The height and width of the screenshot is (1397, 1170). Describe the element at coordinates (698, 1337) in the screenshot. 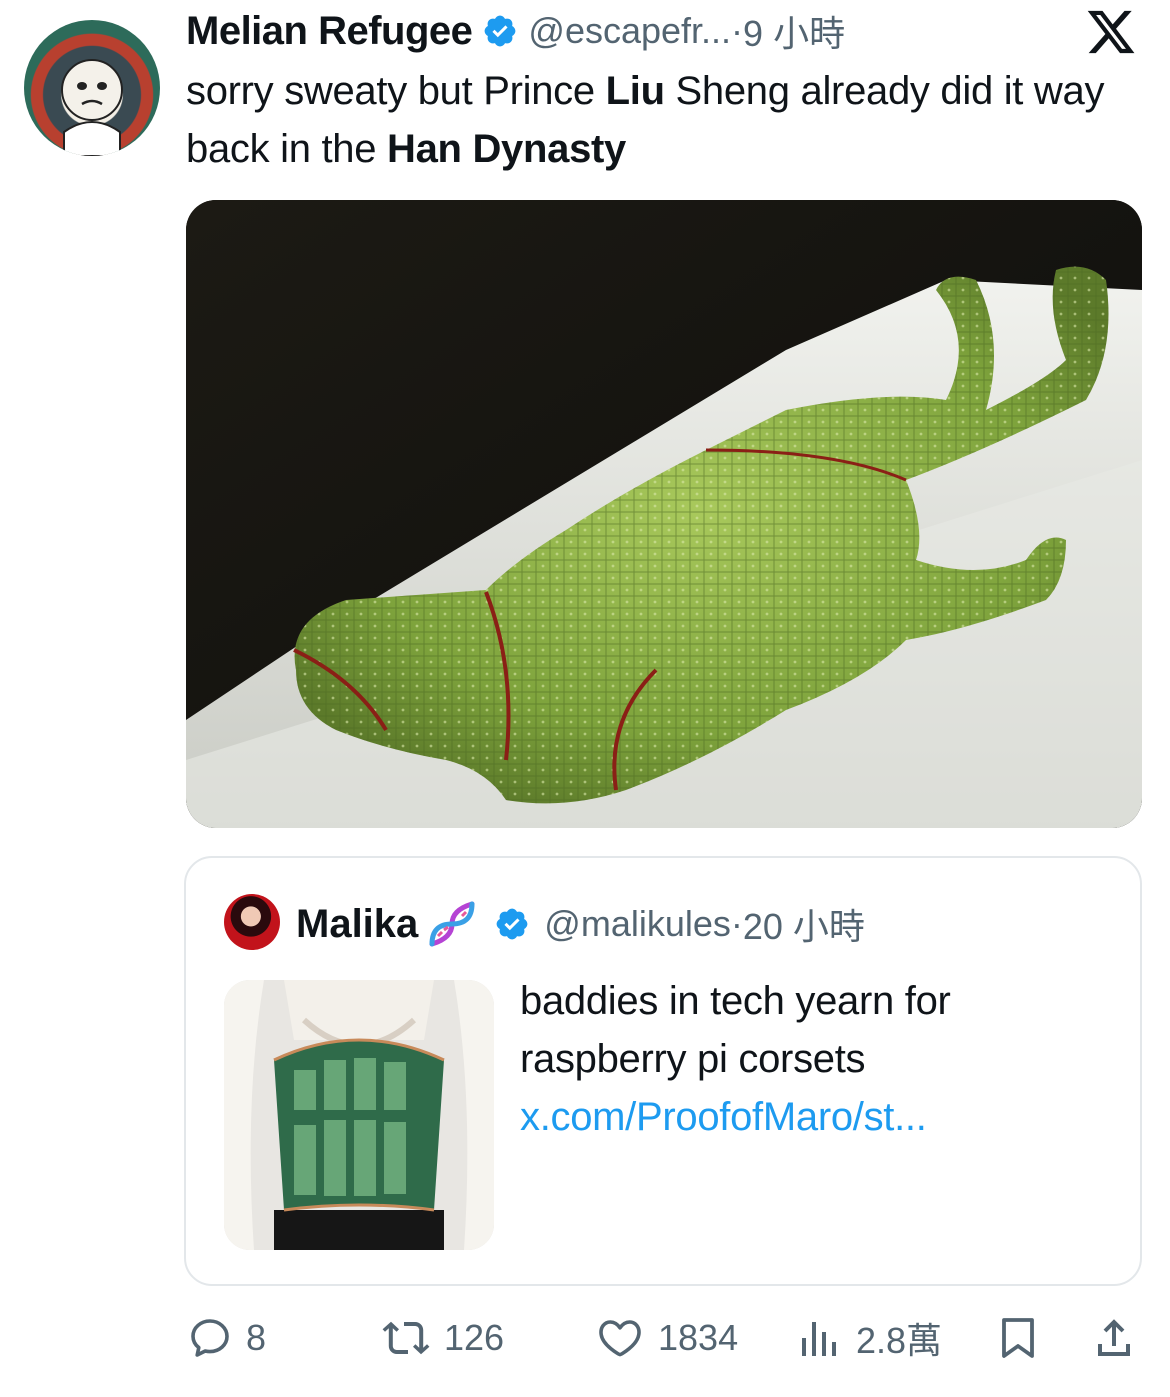

I see `like-count: 1834` at that location.